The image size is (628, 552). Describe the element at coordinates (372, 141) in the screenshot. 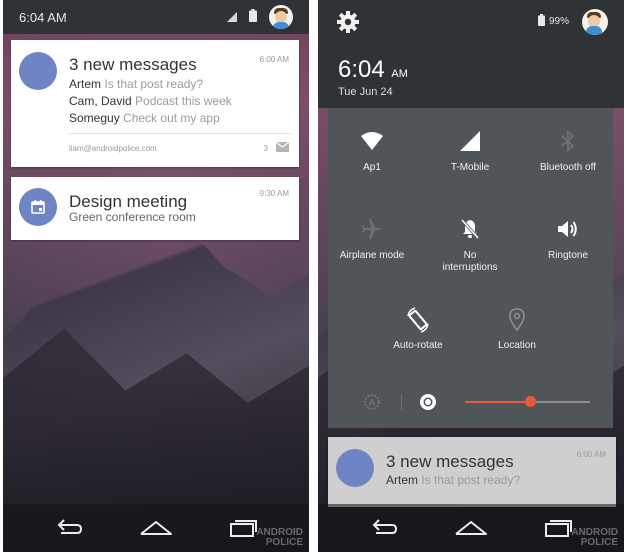

I see `wifi-icon` at that location.